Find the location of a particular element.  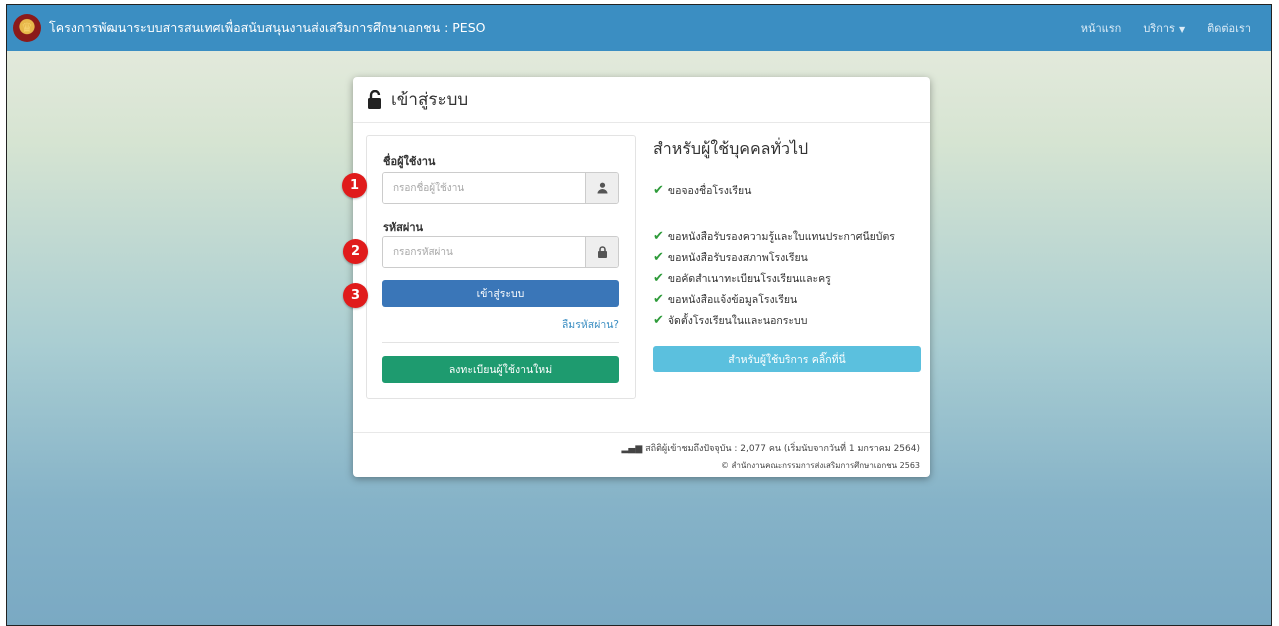

caret-down-icon: ▼ is located at coordinates (1182, 29).